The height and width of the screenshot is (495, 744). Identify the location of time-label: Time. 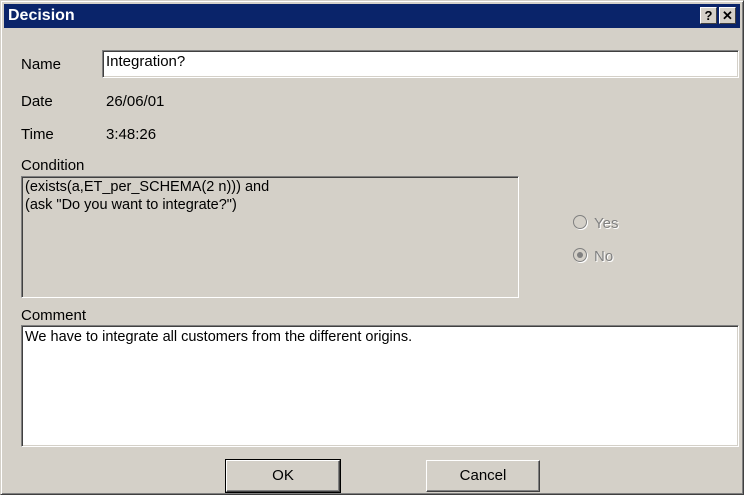
(37, 134).